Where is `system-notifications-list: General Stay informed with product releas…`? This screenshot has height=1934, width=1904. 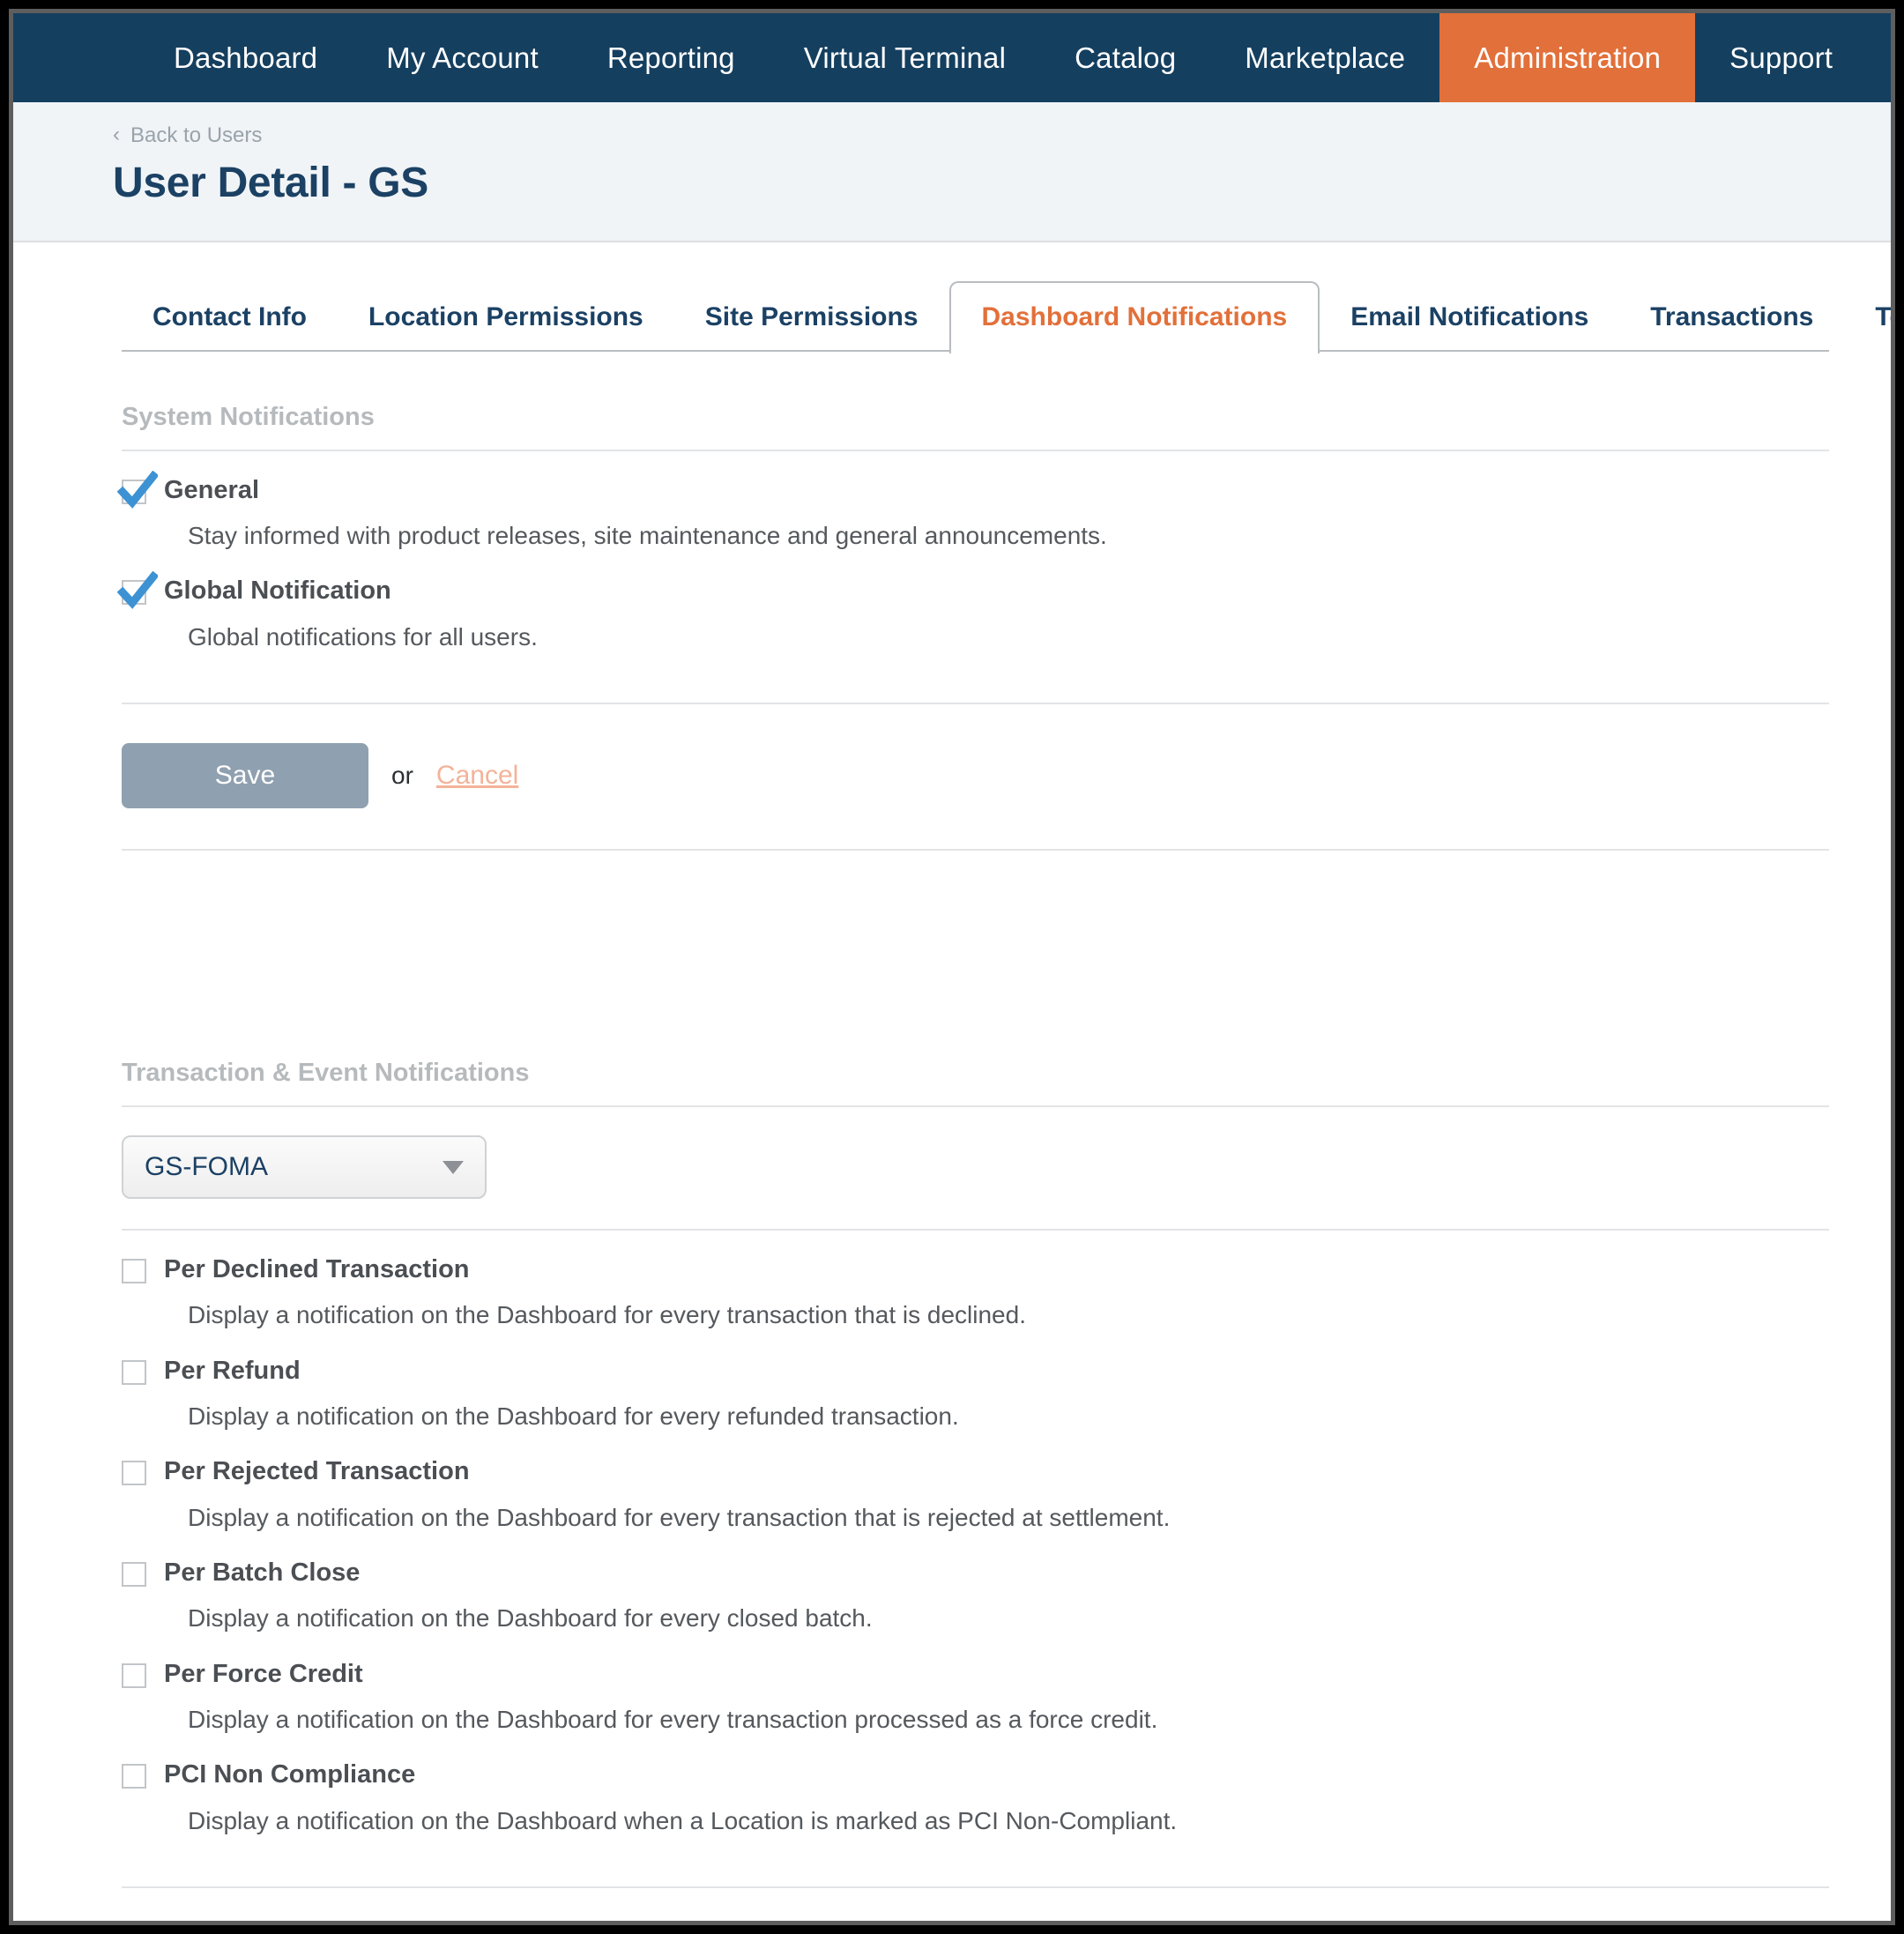 system-notifications-list: General Stay informed with product releas… is located at coordinates (973, 552).